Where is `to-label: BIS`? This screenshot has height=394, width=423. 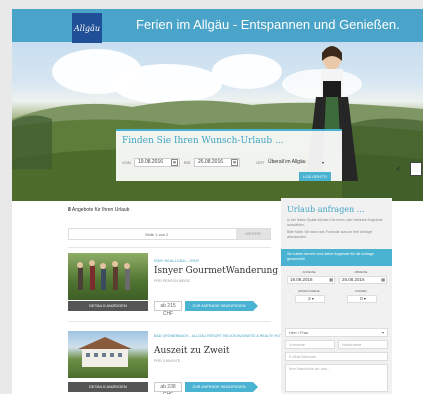 to-label: BIS is located at coordinates (187, 162).